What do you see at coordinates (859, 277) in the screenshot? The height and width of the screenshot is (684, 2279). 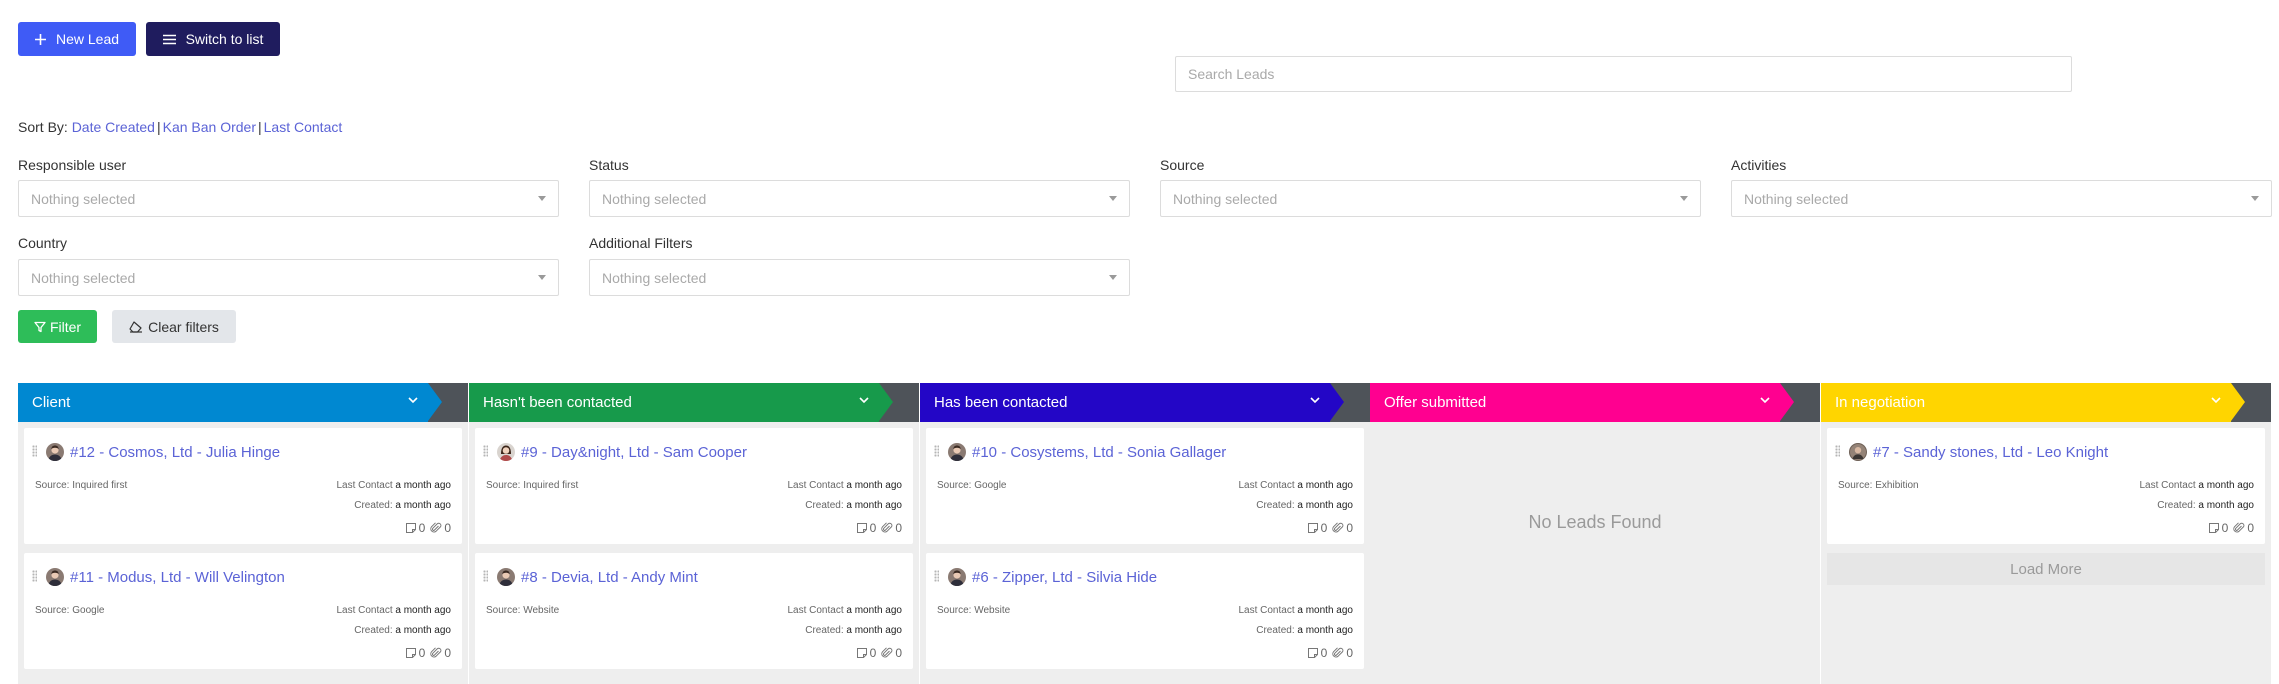 I see `additional-filters-select: Nothing selected` at bounding box center [859, 277].